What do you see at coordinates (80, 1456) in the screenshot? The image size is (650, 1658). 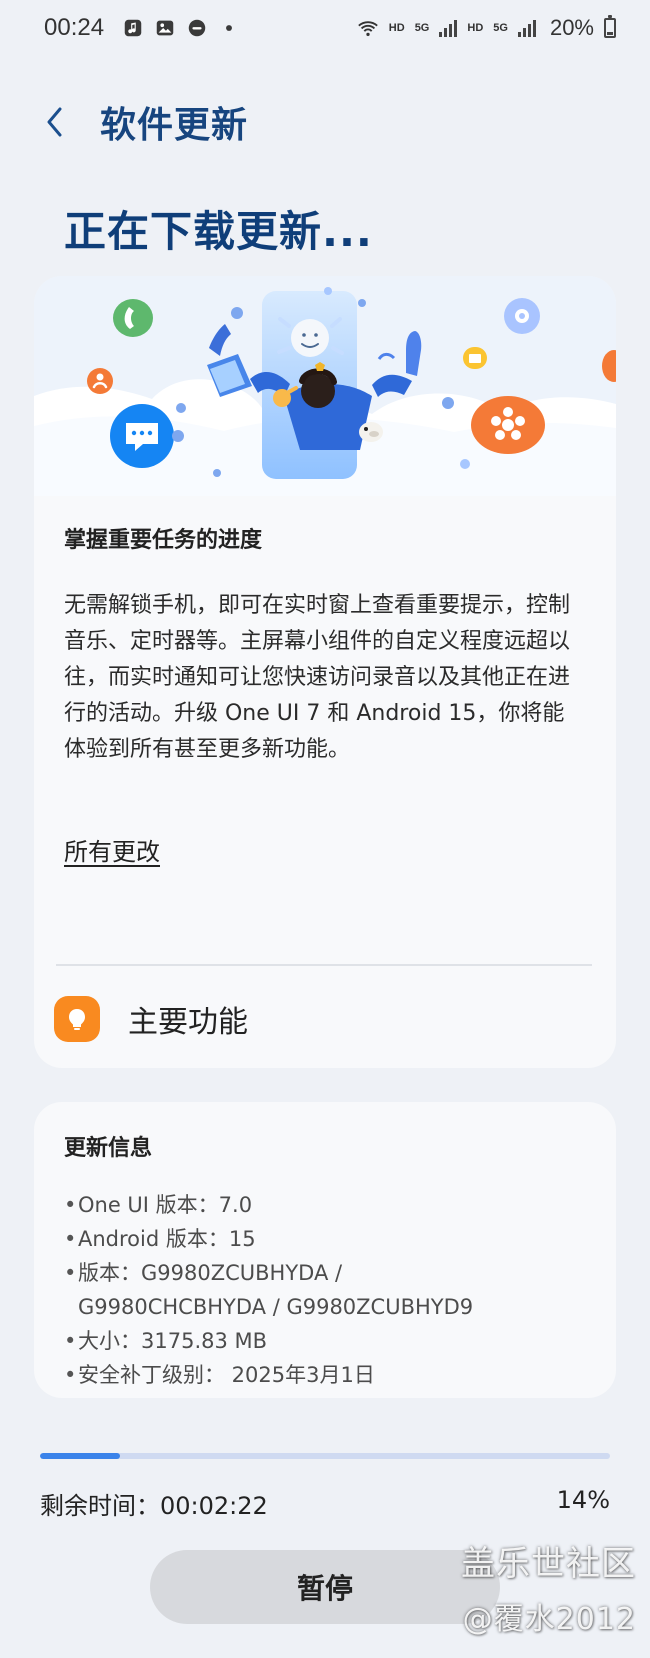 I see `download-progress-fill` at bounding box center [80, 1456].